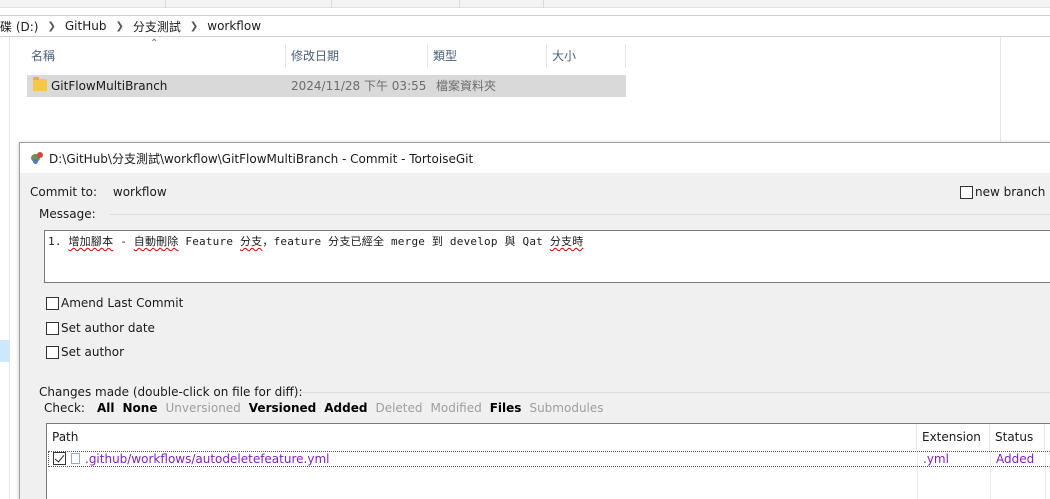 The image size is (1050, 499). I want to click on misspelled-word: 分支時, so click(566, 241).